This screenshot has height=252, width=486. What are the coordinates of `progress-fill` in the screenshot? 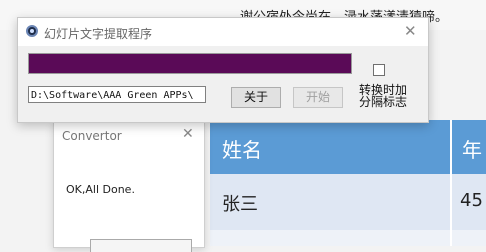 It's located at (190, 63).